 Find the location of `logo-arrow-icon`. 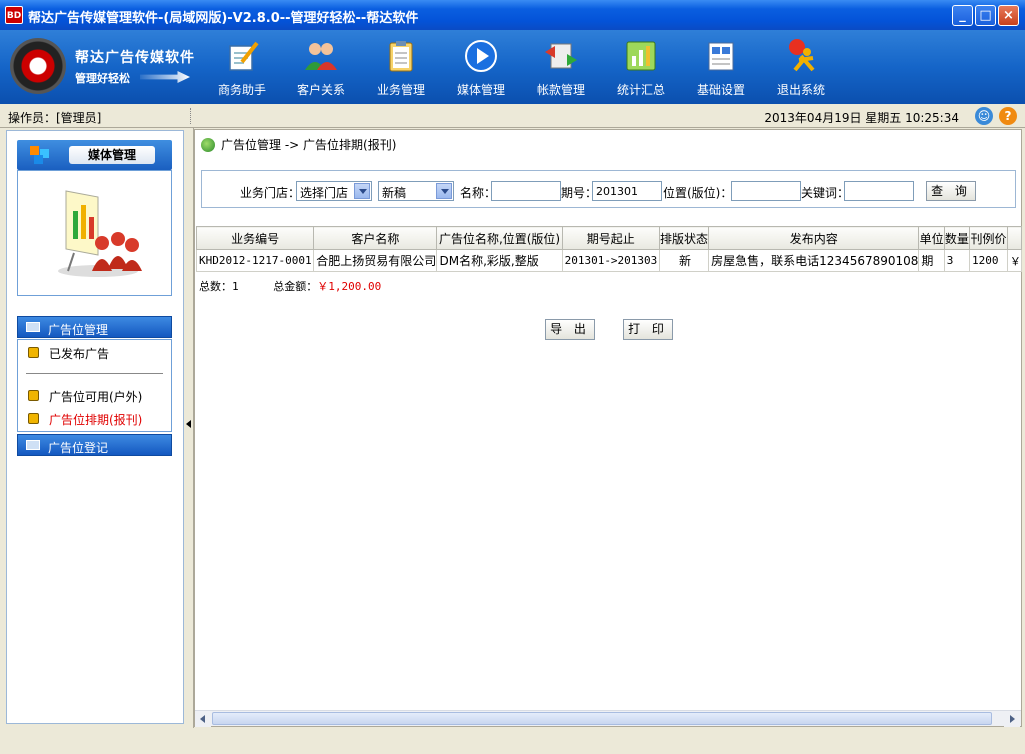

logo-arrow-icon is located at coordinates (165, 77).